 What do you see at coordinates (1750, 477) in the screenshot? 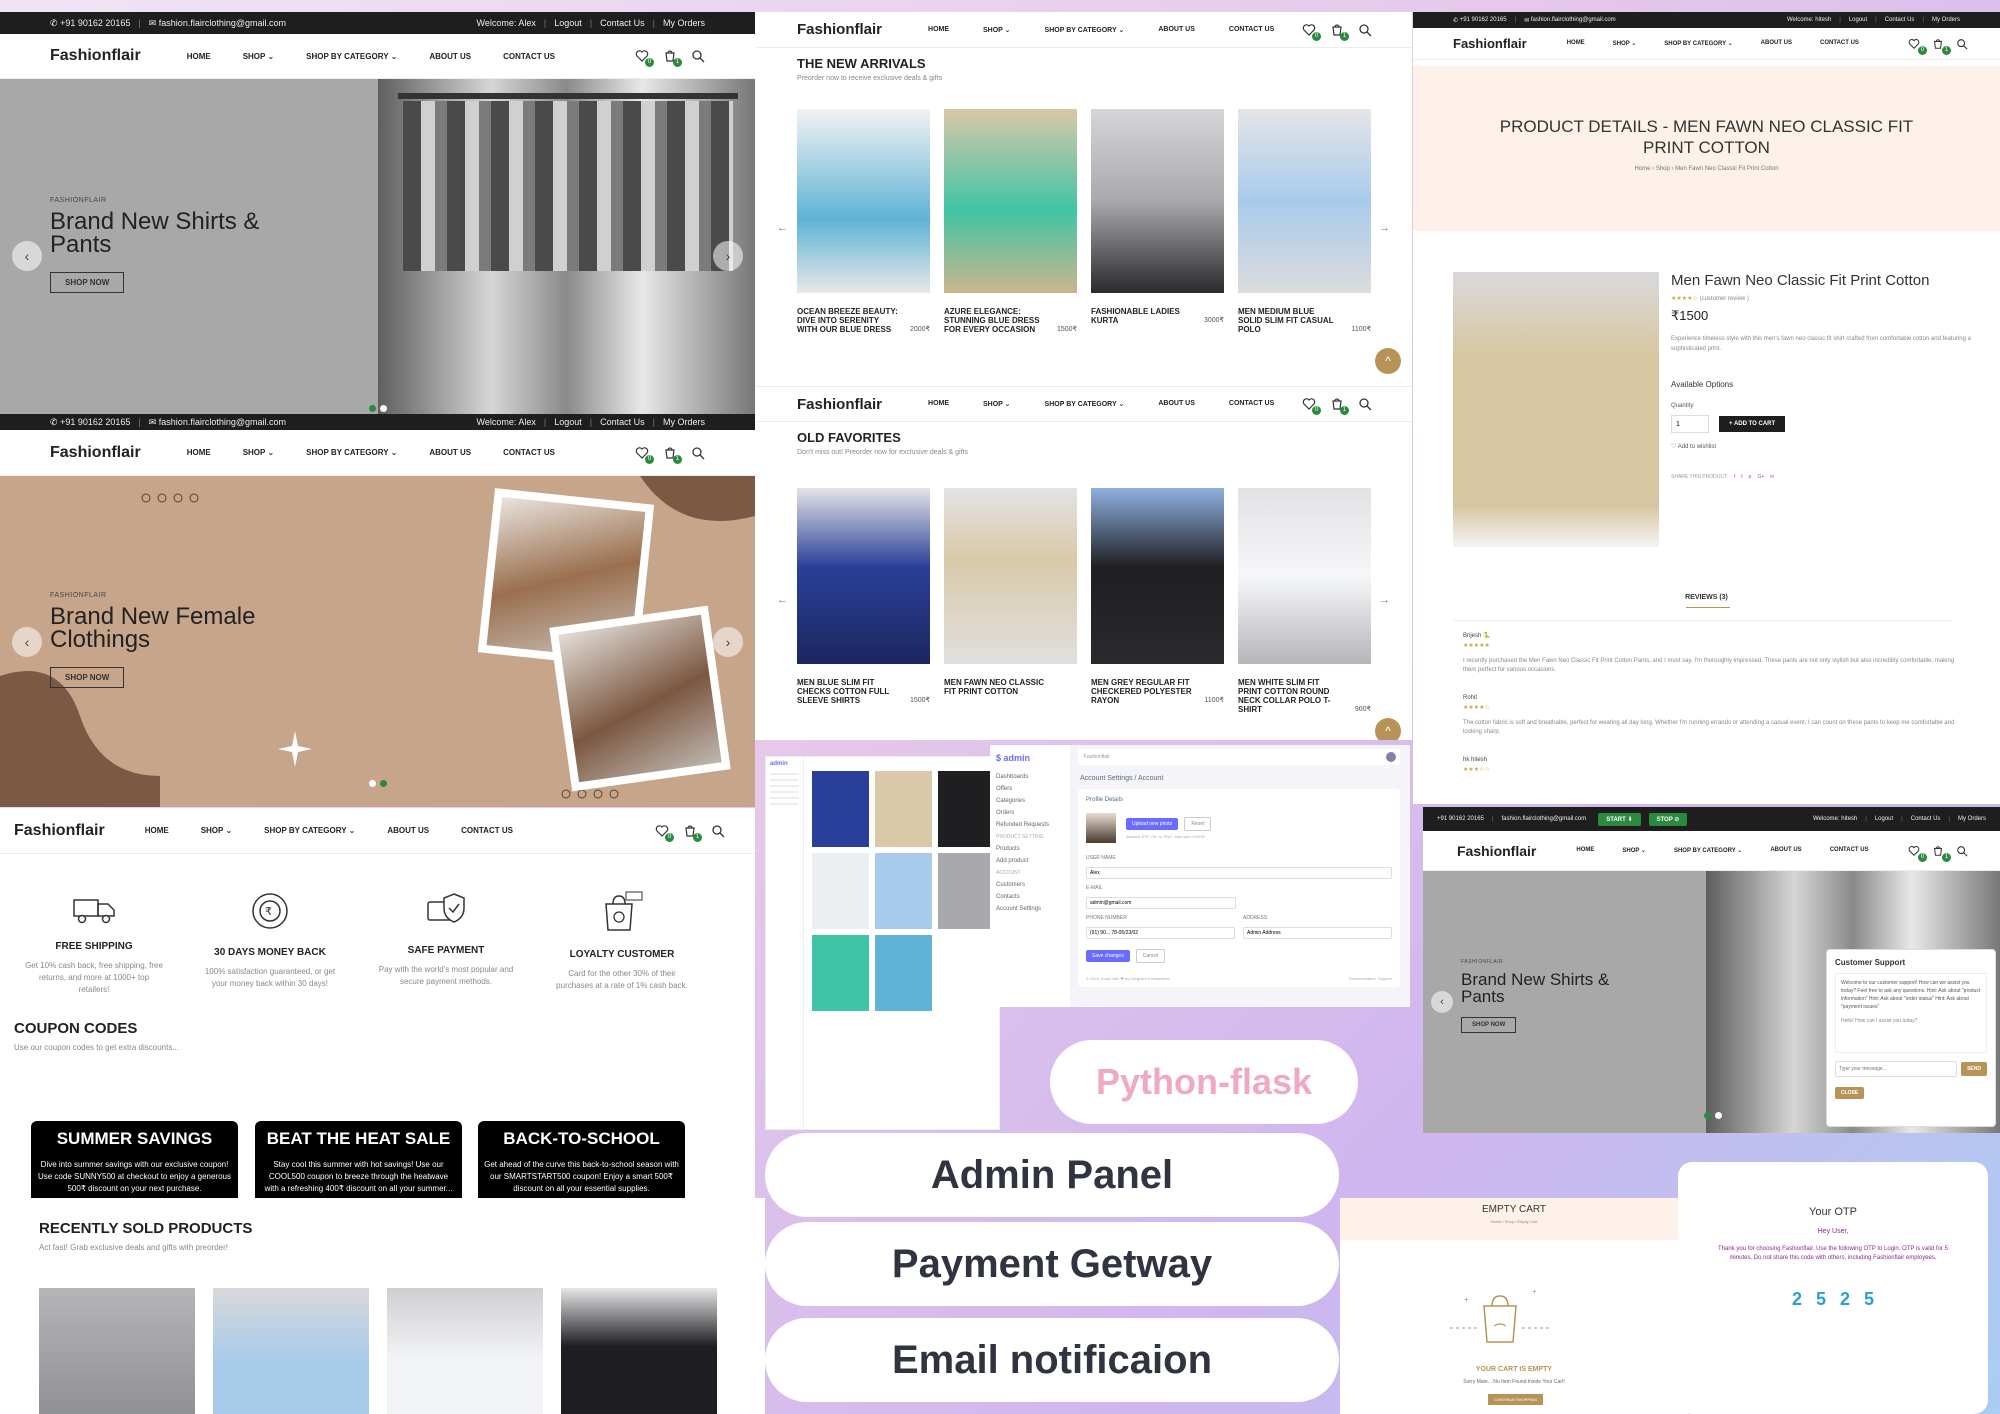
I see `pinterest-icon: p` at bounding box center [1750, 477].